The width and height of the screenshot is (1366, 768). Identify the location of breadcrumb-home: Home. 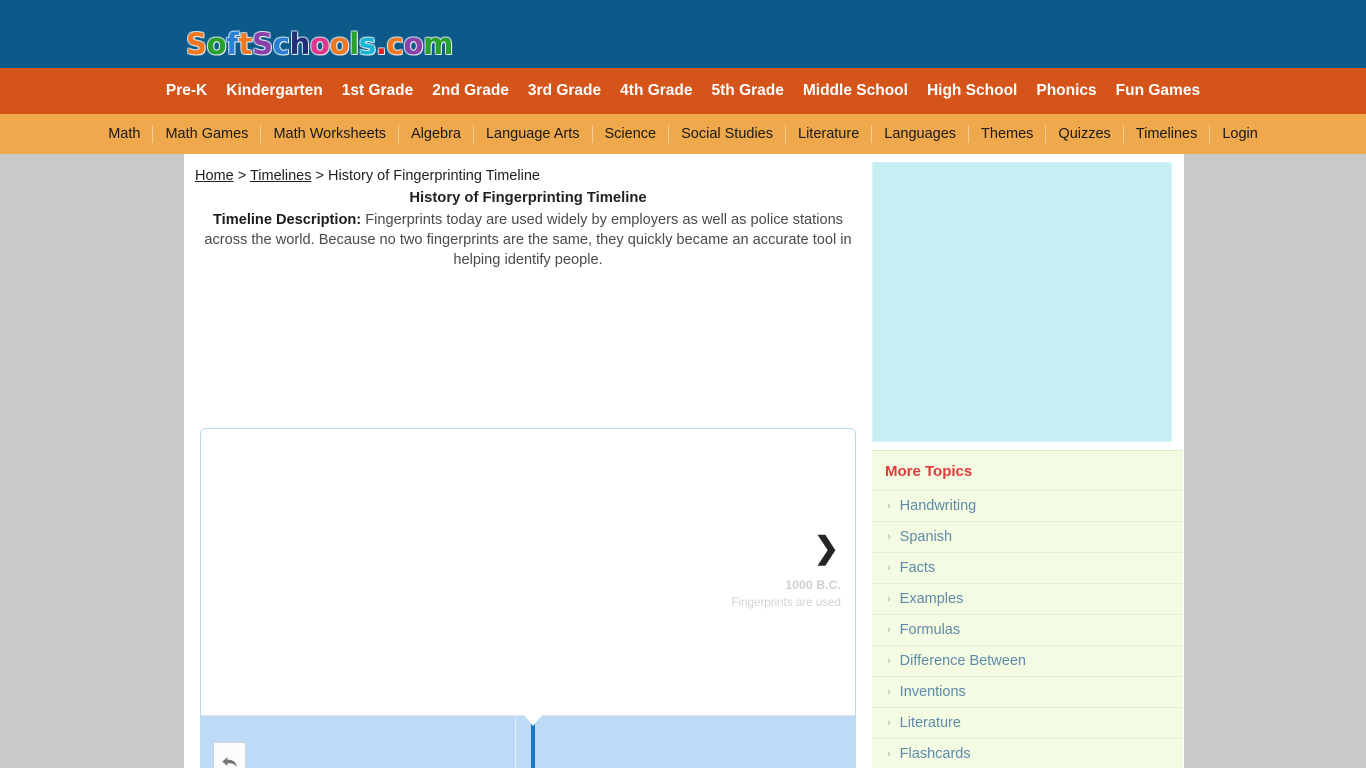
(214, 176).